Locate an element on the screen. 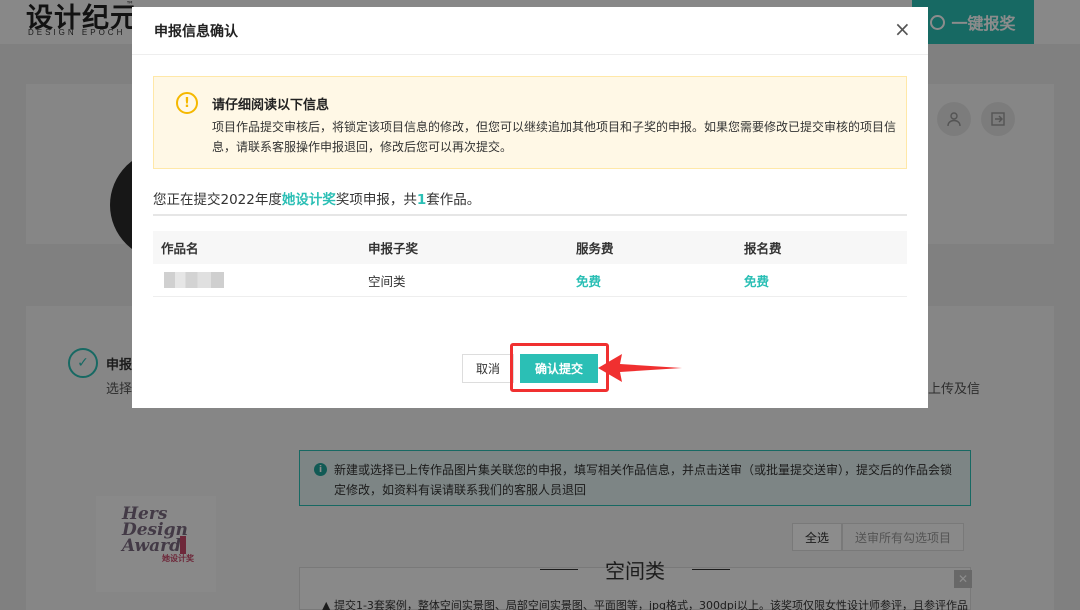 Image resolution: width=1080 pixels, height=610 pixels. summary-count: 1 is located at coordinates (421, 200).